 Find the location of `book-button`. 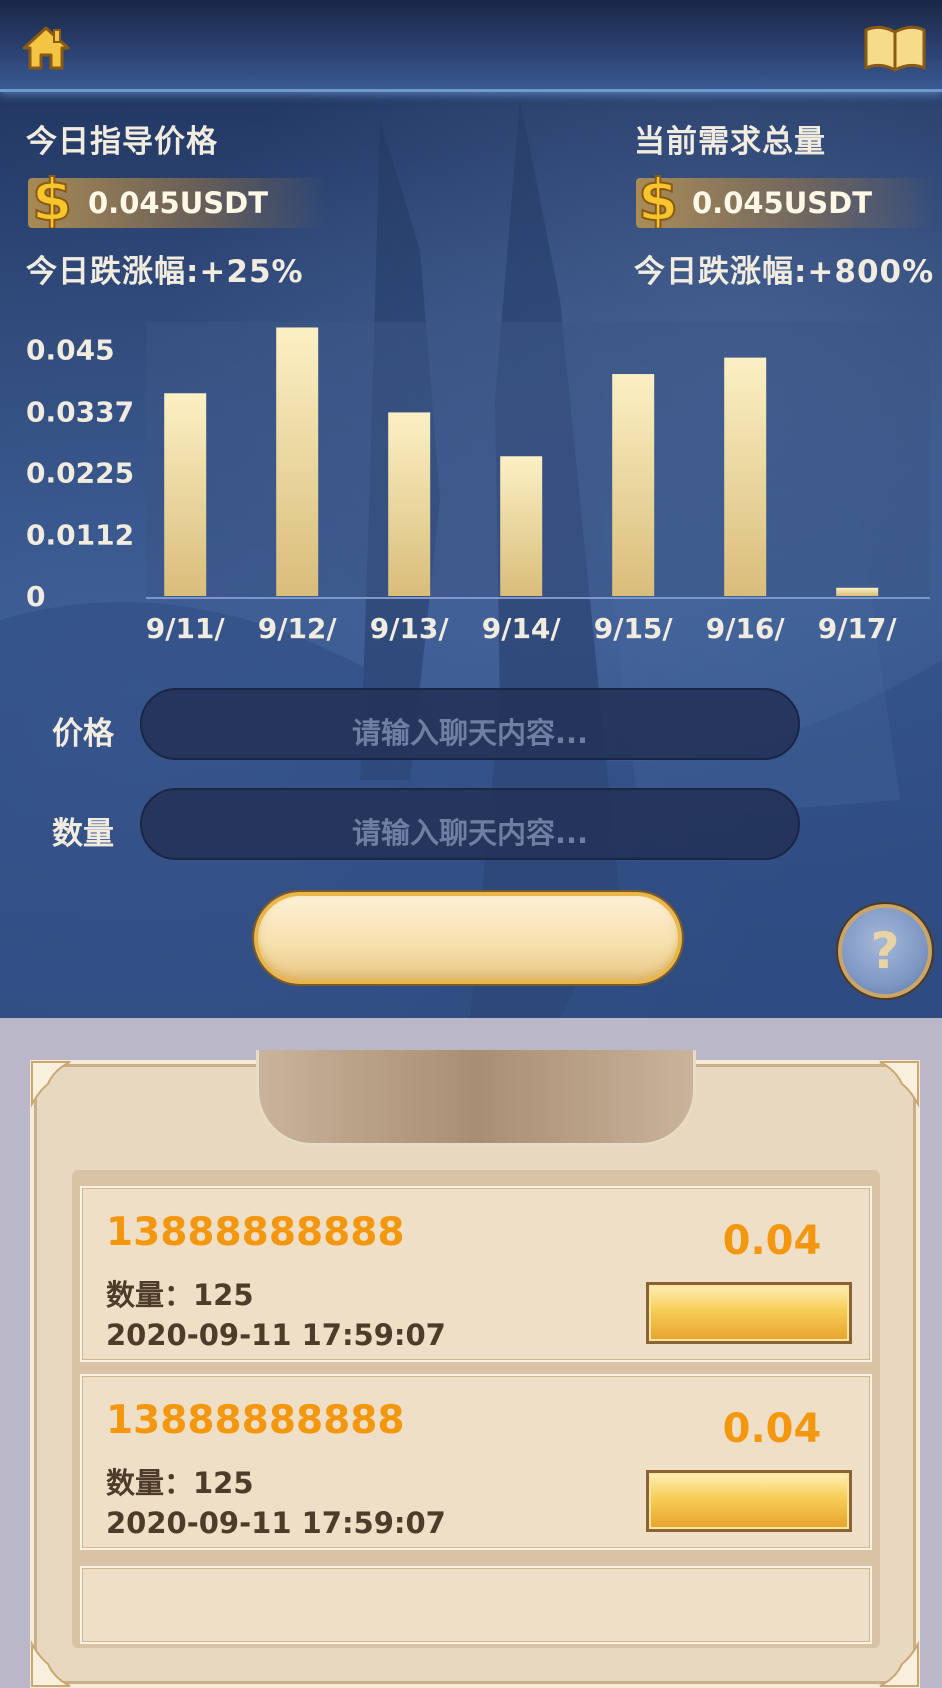

book-button is located at coordinates (895, 48).